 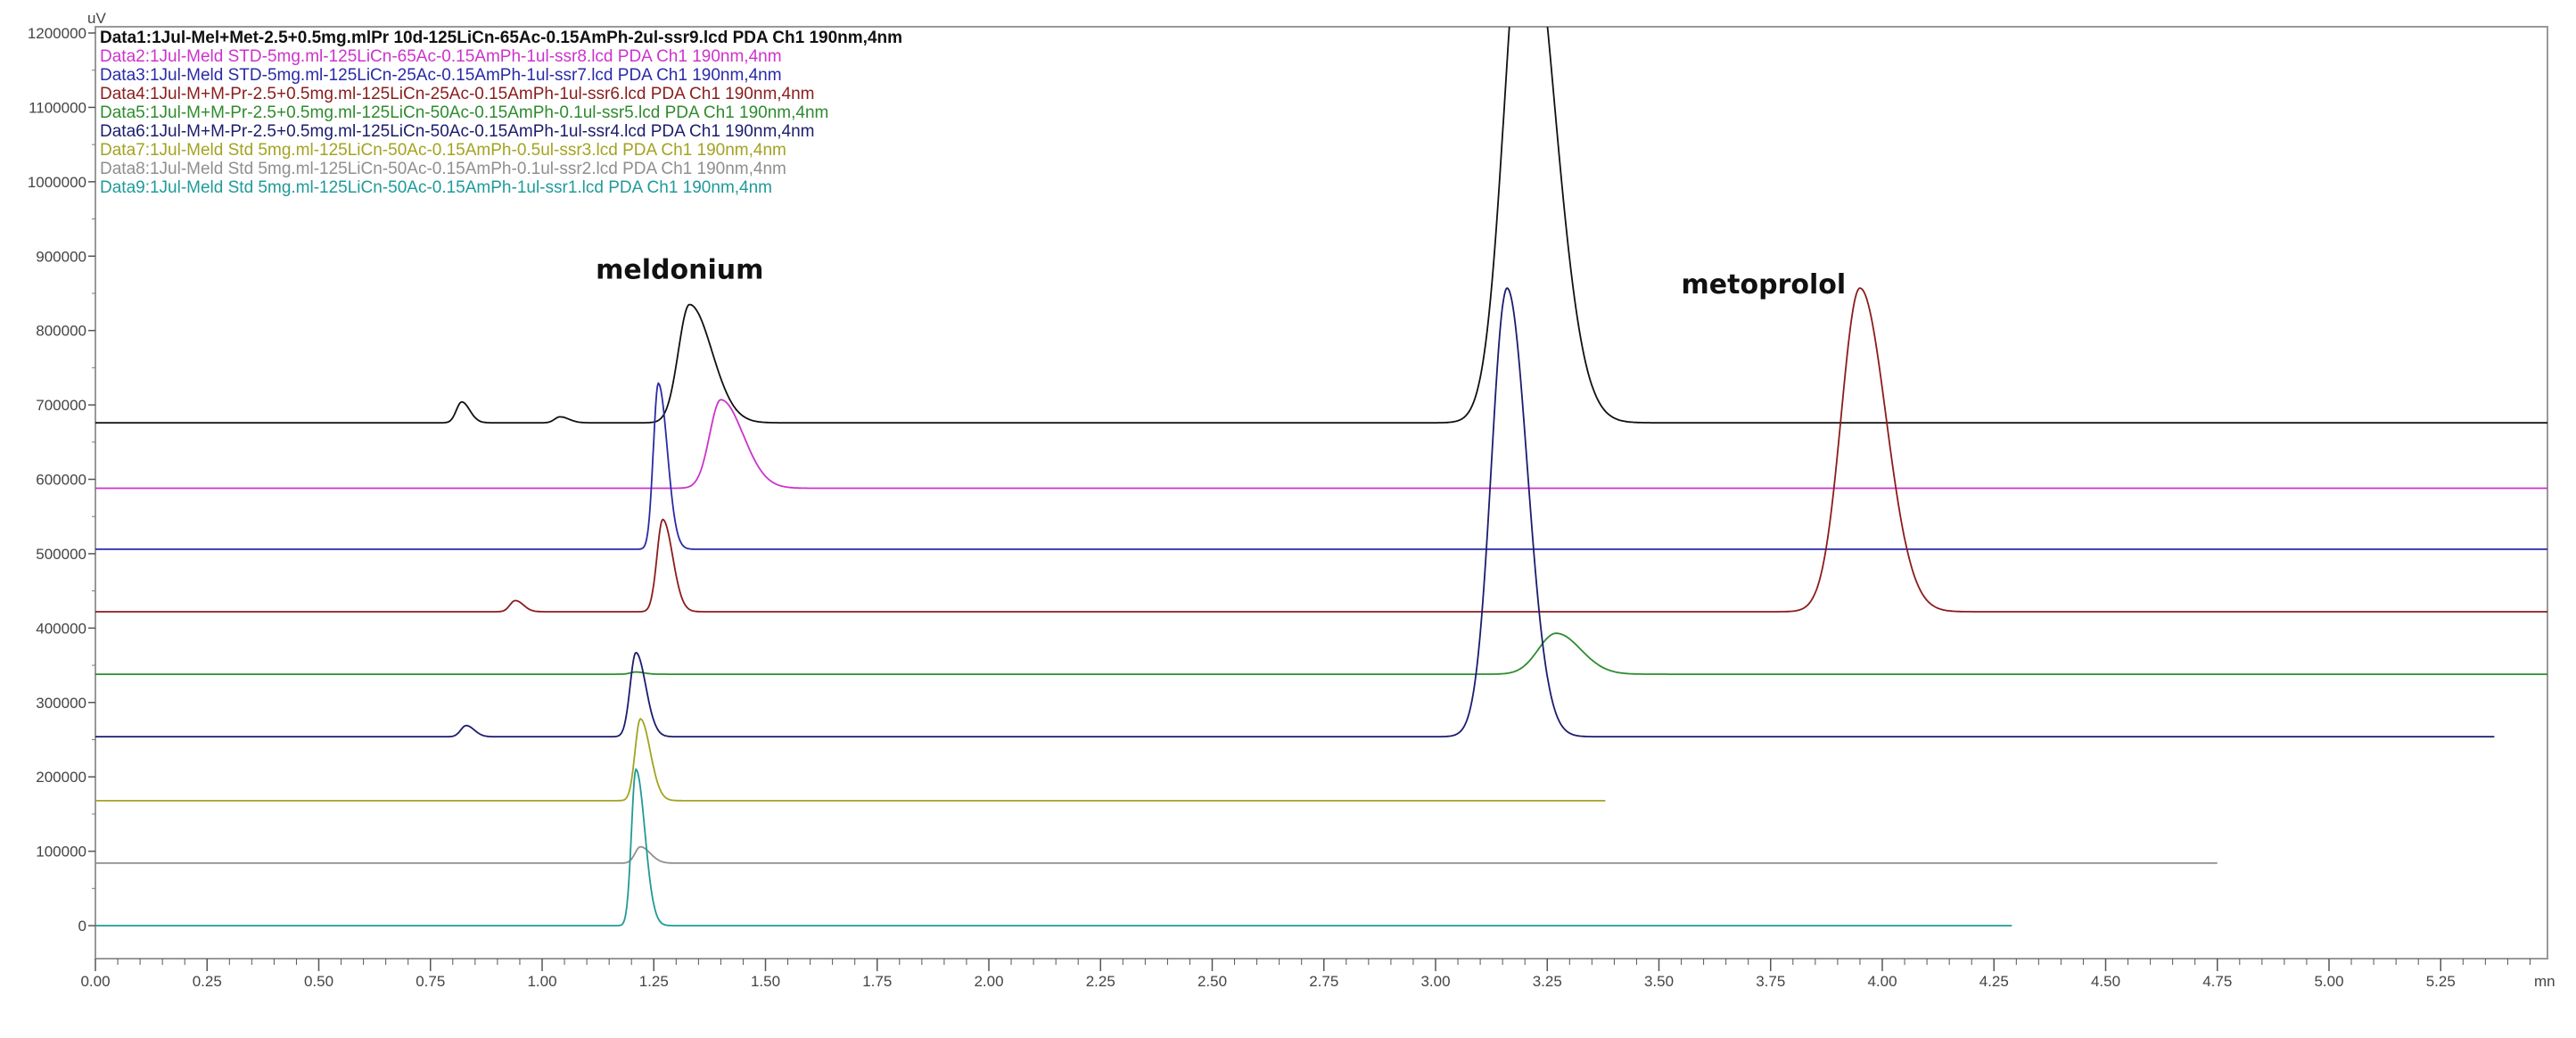 I want to click on x-tick-label: 3.50, so click(x=1659, y=982).